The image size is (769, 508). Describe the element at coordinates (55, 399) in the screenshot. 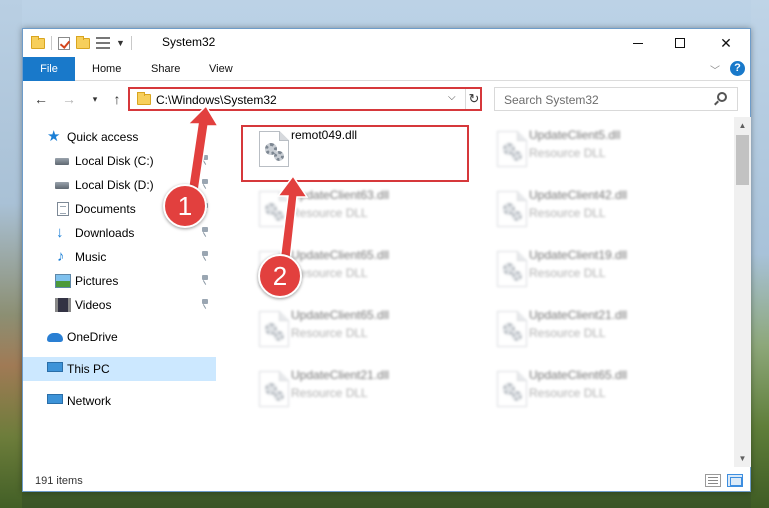

I see `network-icon` at that location.